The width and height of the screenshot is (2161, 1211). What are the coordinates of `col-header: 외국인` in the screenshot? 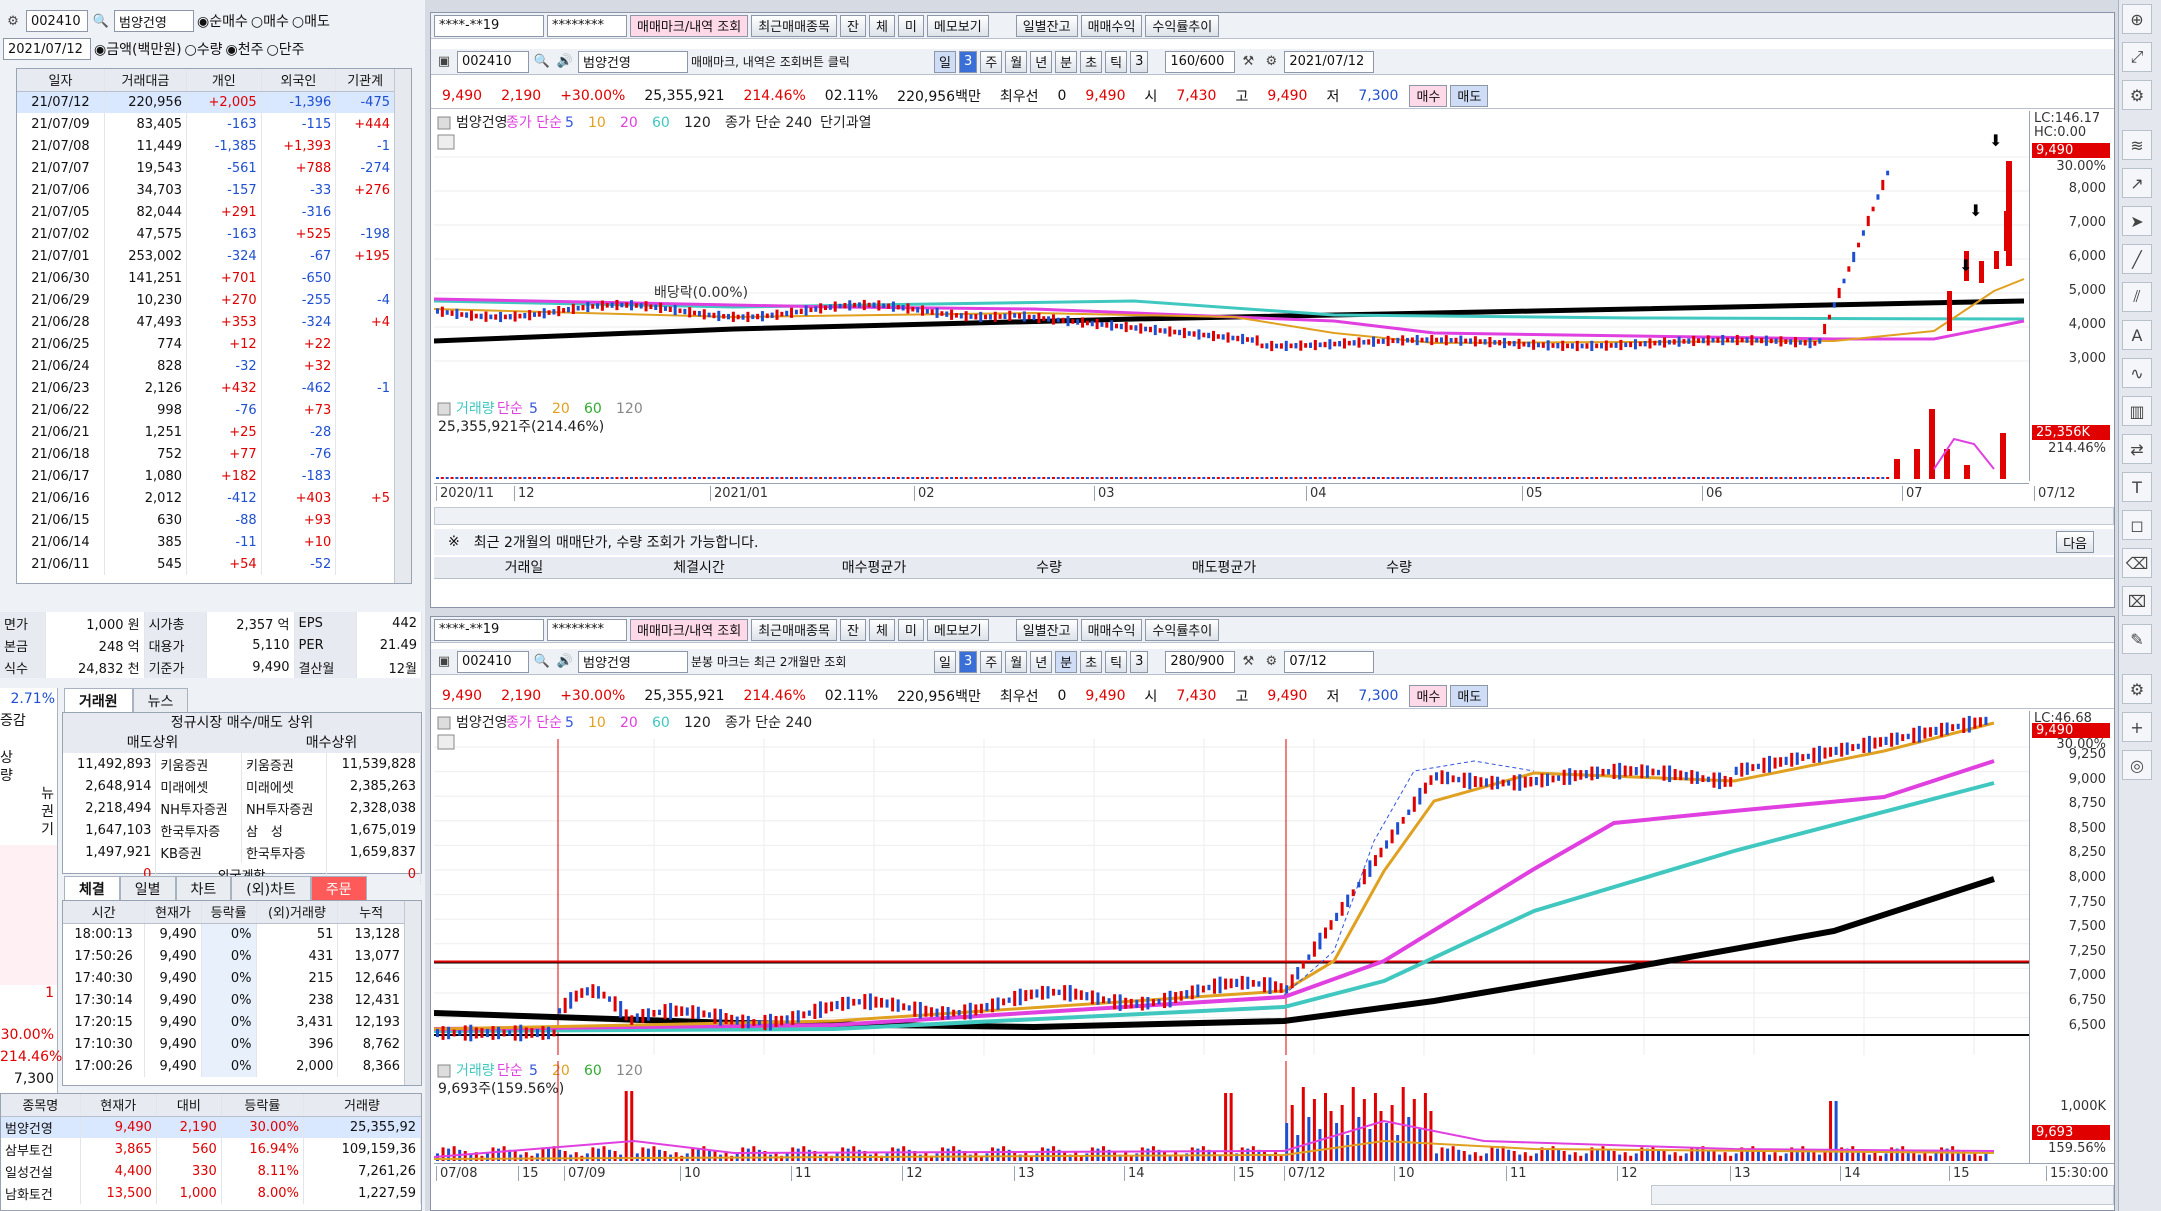 It's located at (299, 80).